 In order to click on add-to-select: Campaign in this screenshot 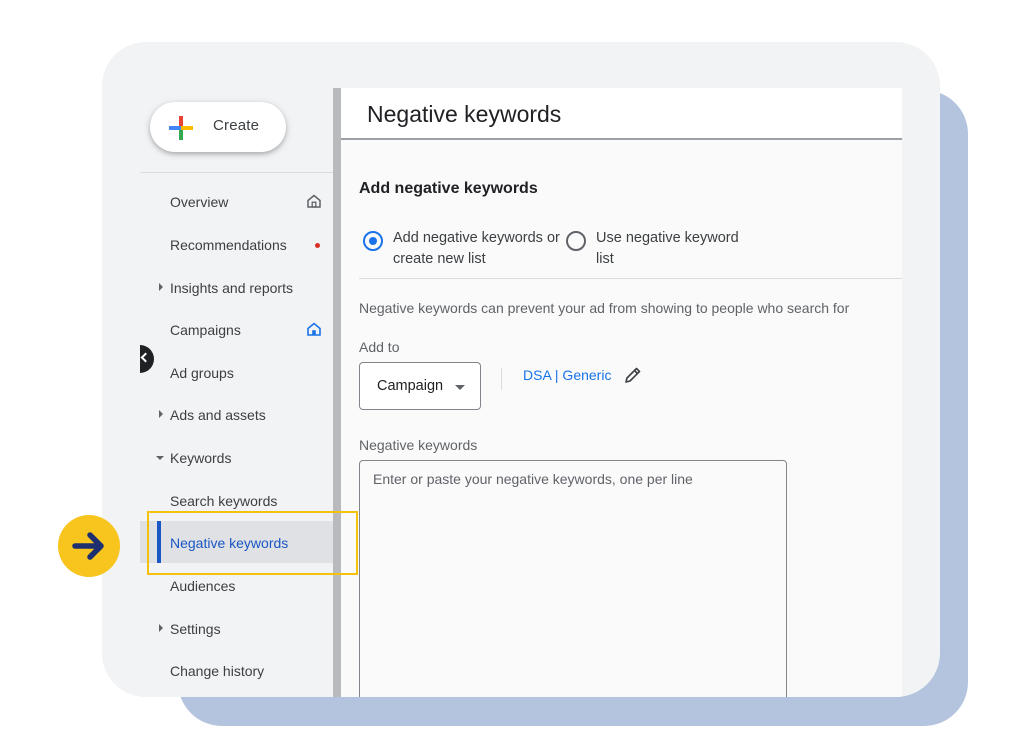, I will do `click(420, 386)`.